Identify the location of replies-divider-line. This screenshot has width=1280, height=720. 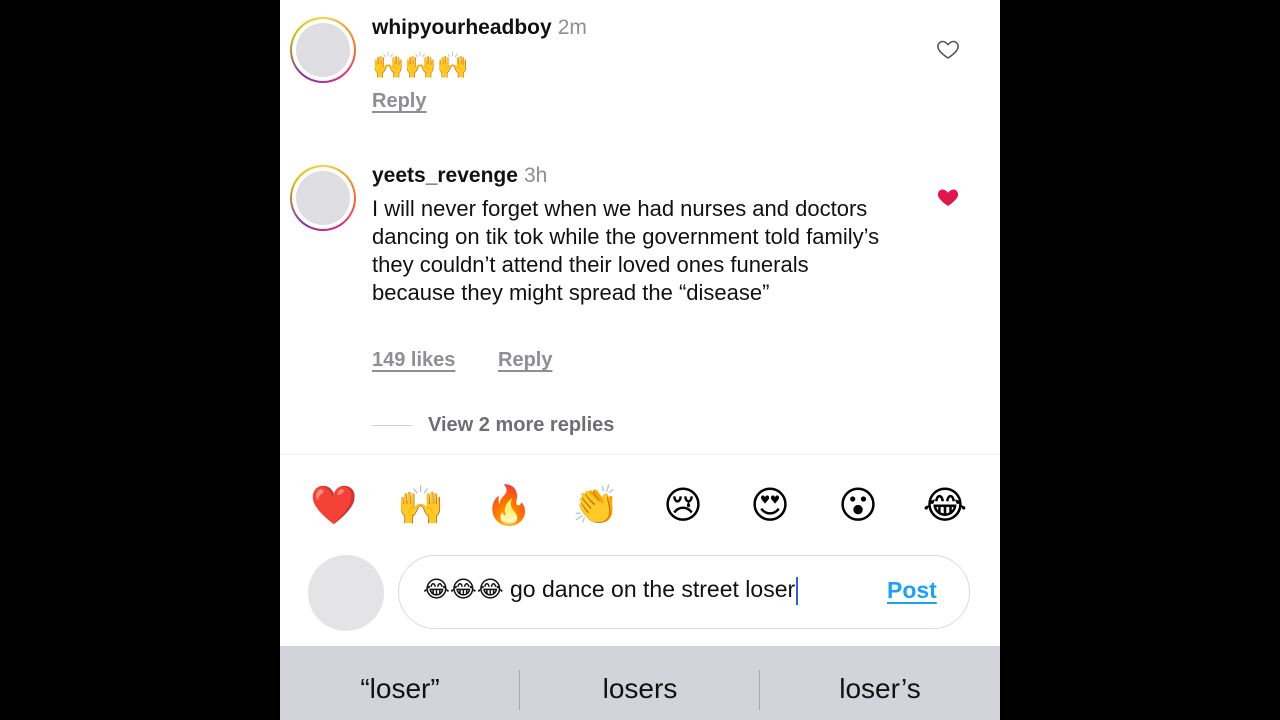
(392, 425).